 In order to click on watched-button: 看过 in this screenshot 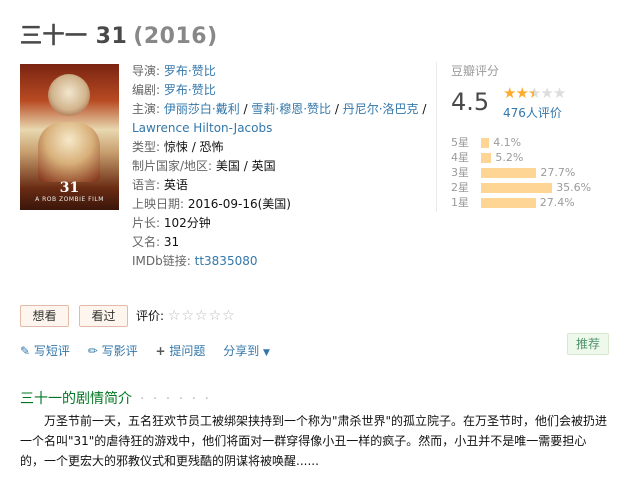, I will do `click(103, 316)`.